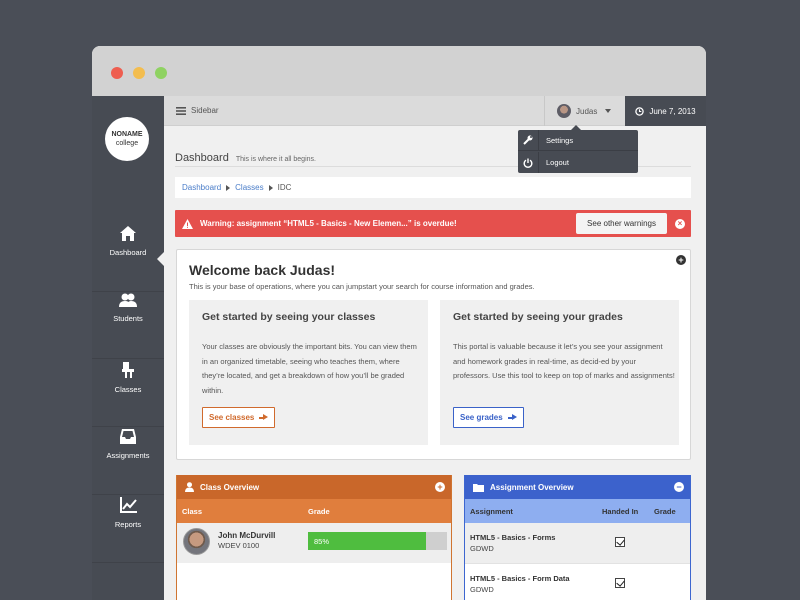 The width and height of the screenshot is (800, 600). I want to click on welcome-title: Welcome back Judas!, so click(262, 270).